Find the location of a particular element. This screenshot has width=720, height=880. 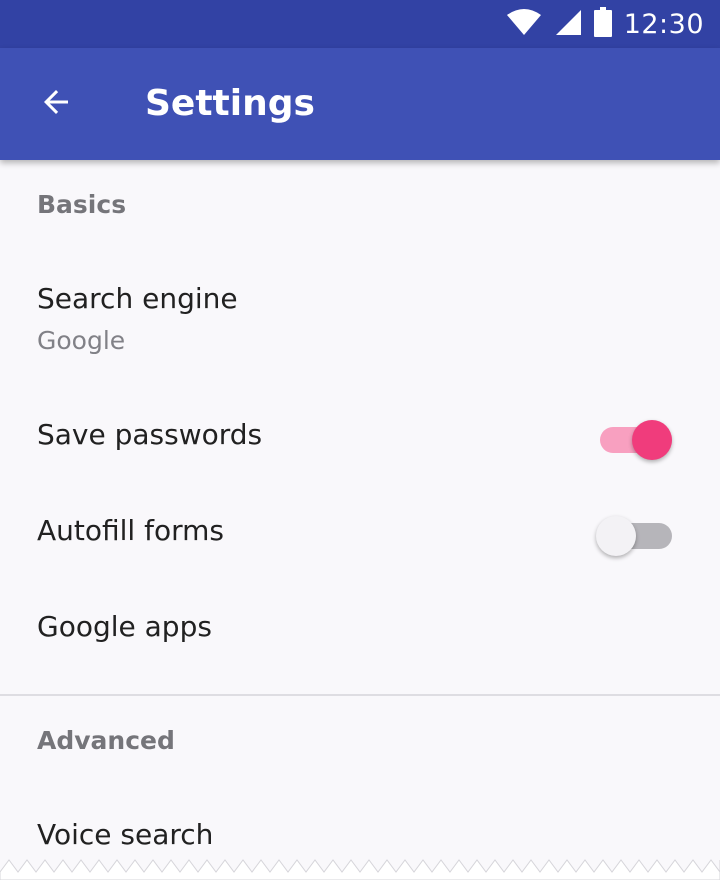

app-bar: Settings is located at coordinates (360, 104).